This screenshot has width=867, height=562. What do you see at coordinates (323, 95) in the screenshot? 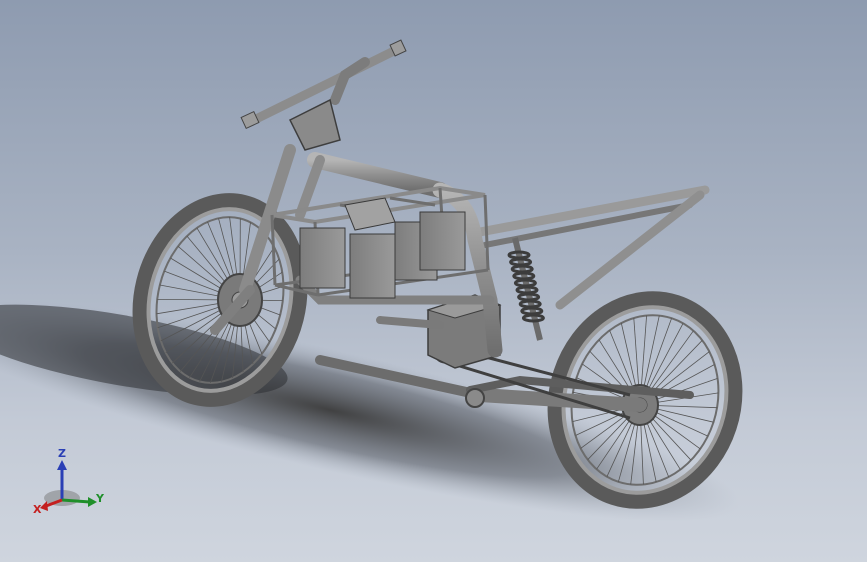
I see `handlebar-assembly` at bounding box center [323, 95].